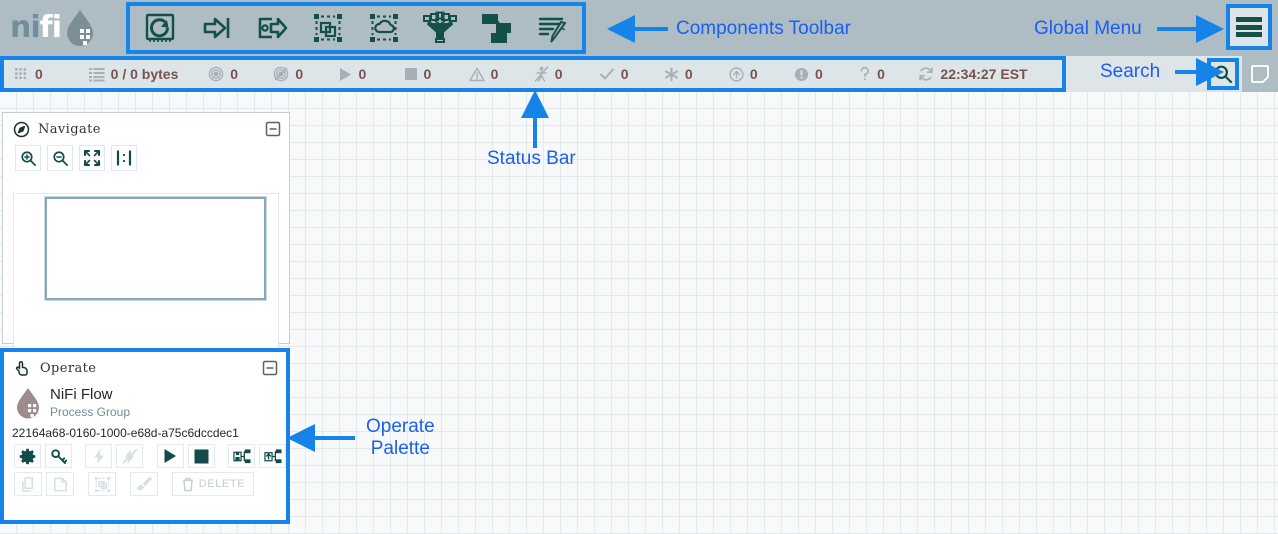  I want to click on notes-button, so click(1260, 74).